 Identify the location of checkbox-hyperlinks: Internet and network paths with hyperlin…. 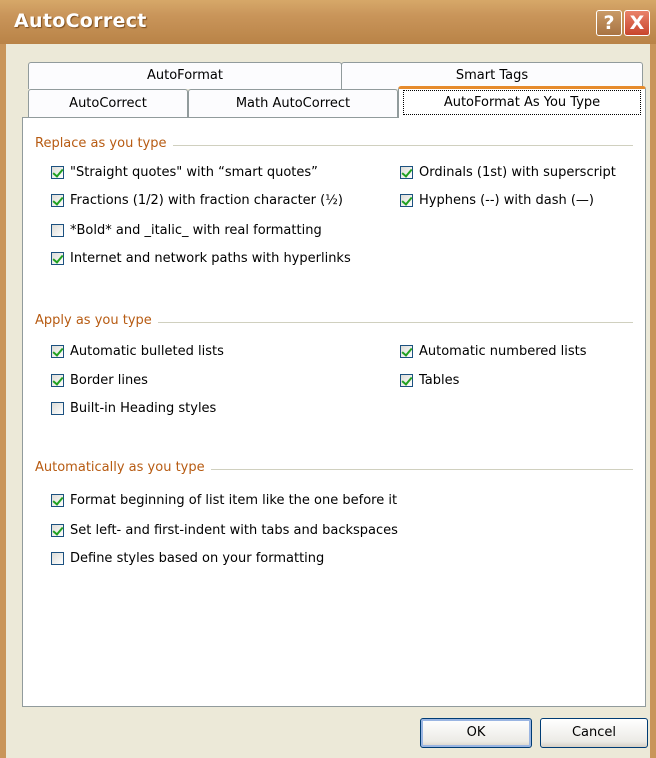
(201, 258).